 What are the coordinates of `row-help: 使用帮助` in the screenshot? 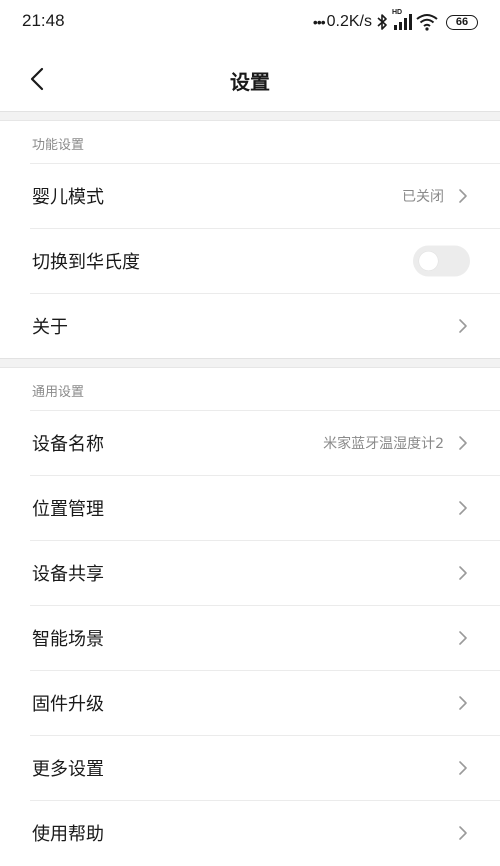 It's located at (250, 832).